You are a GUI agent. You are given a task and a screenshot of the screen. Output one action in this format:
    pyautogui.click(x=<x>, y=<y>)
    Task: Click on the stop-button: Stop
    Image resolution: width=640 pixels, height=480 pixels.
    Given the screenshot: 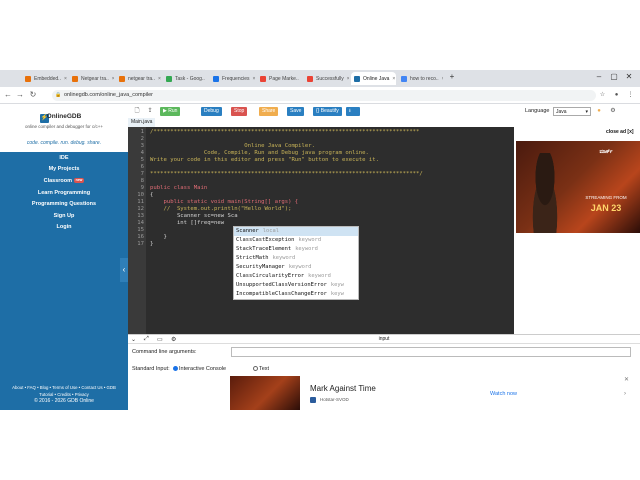 What is the action you would take?
    pyautogui.click(x=239, y=111)
    